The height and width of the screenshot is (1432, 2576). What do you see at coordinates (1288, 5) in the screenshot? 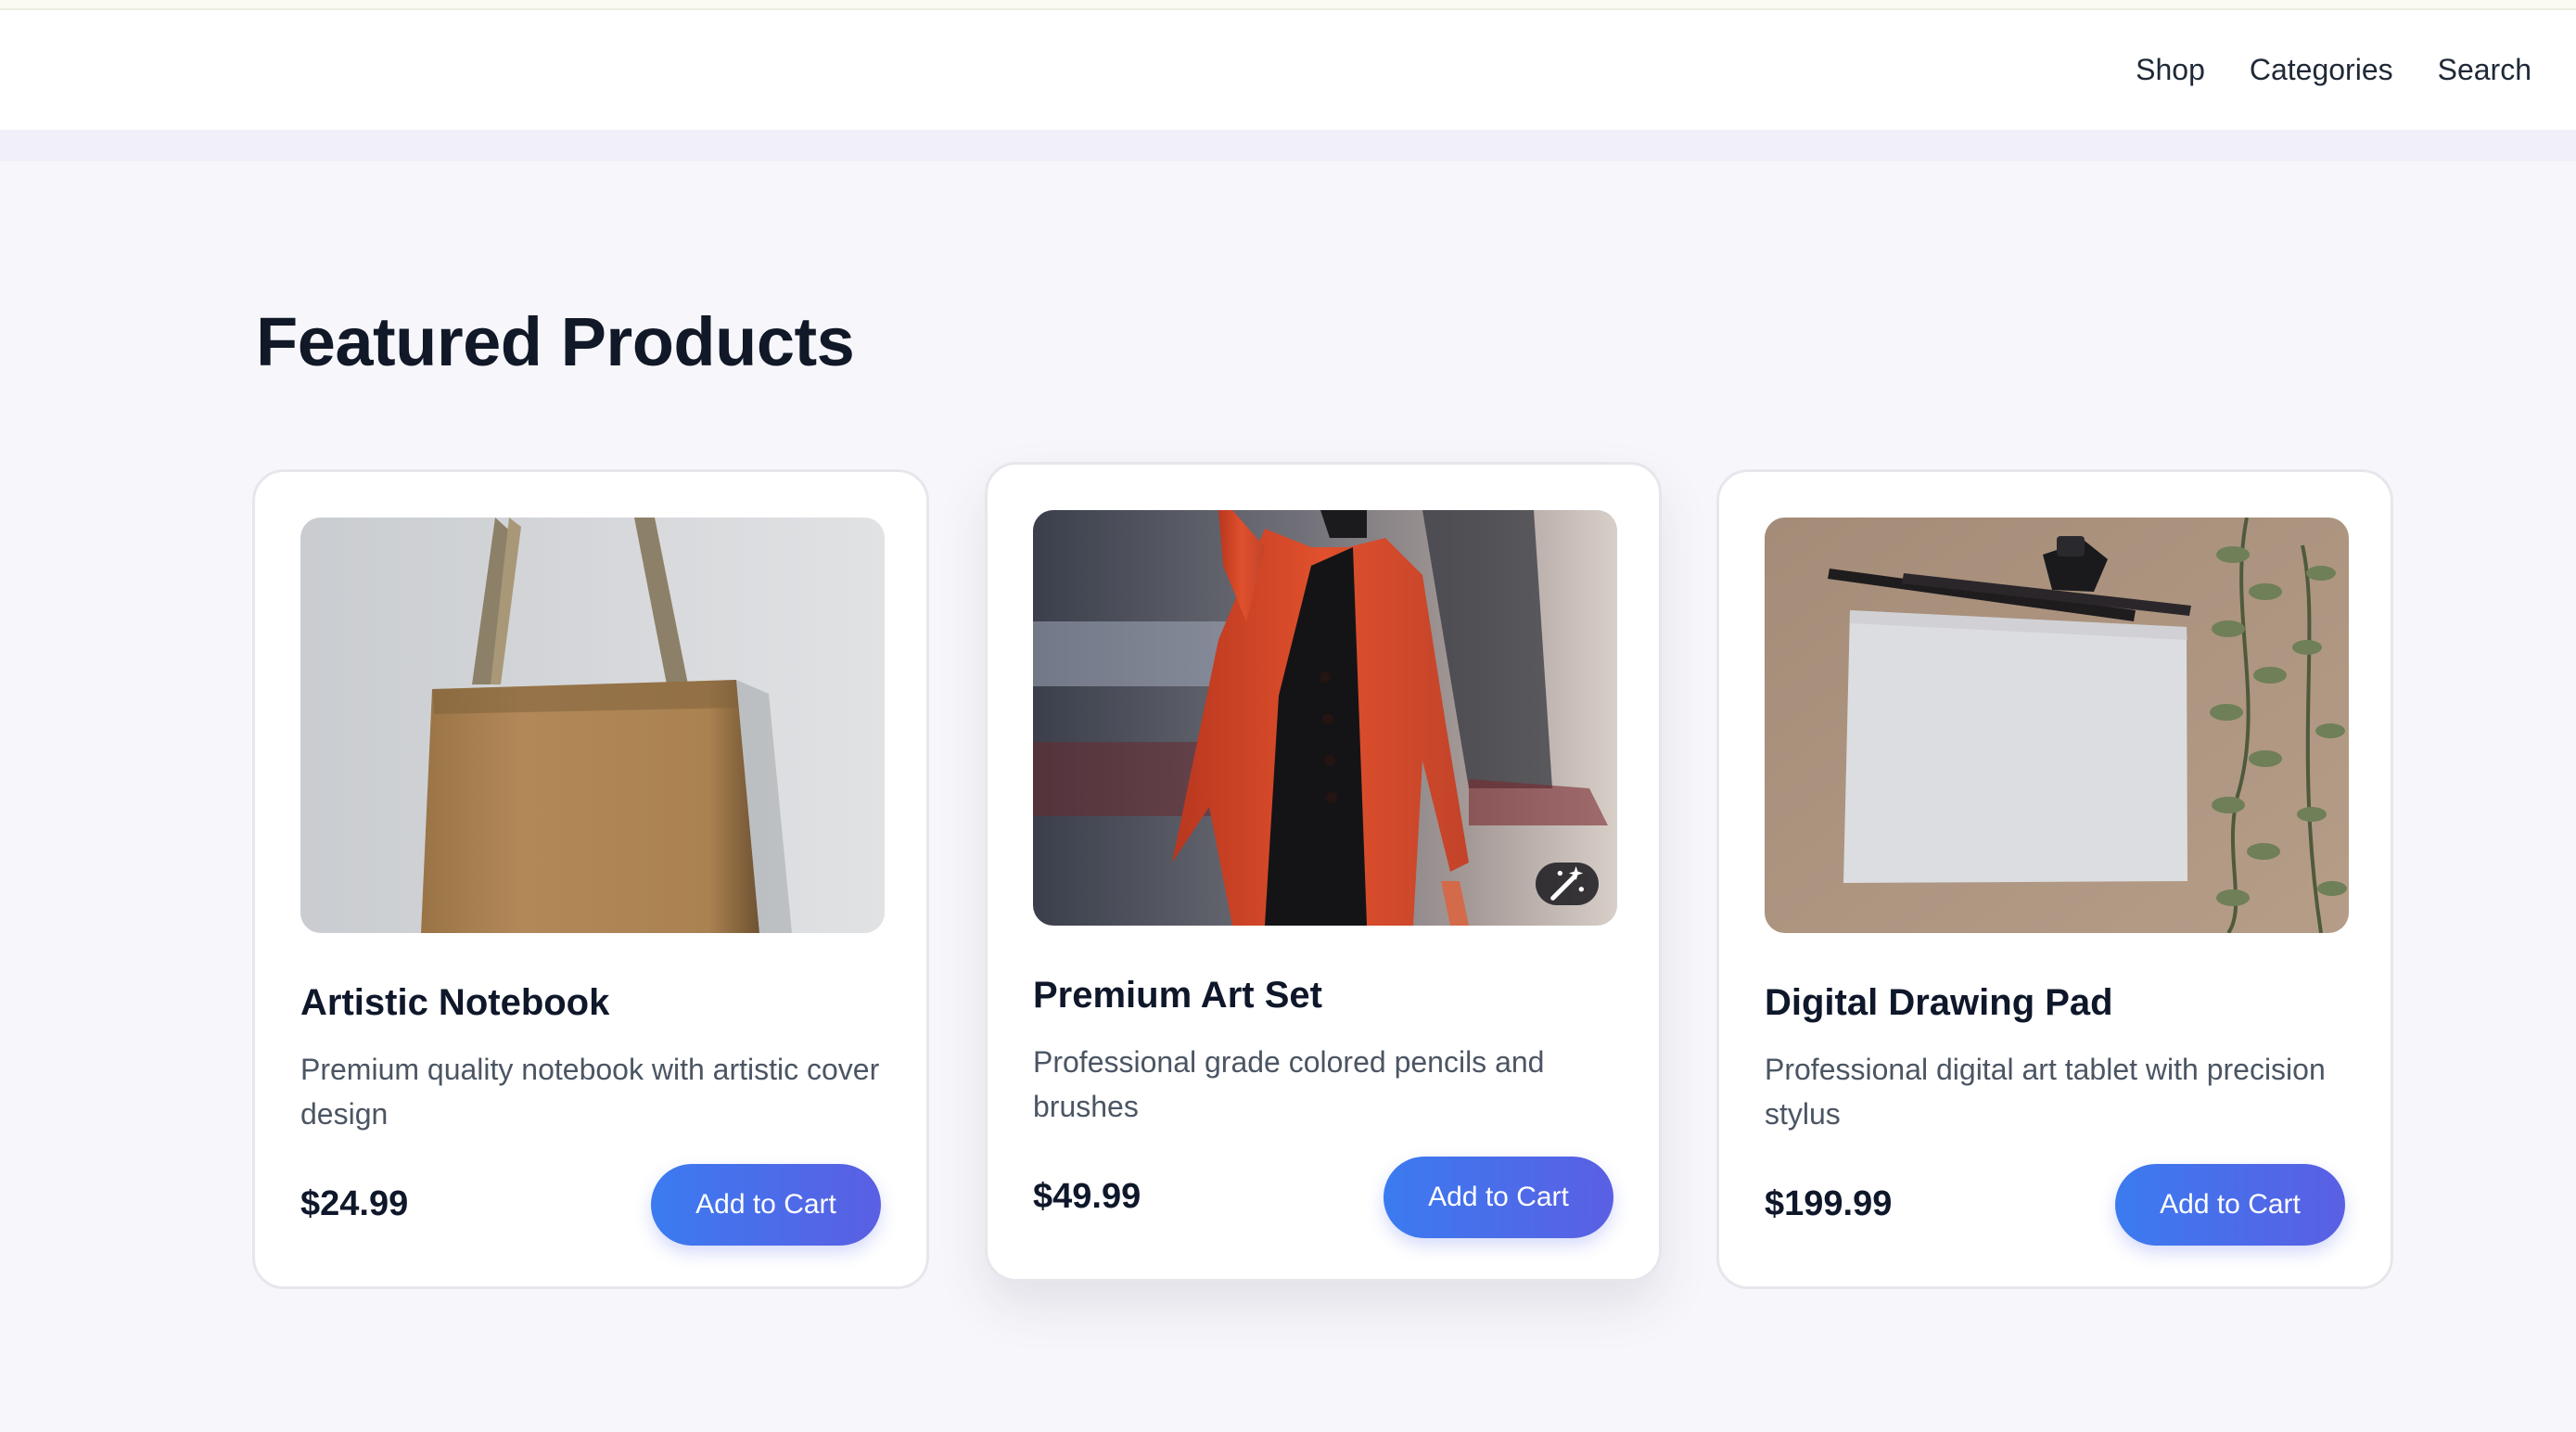
I see `top-strip` at bounding box center [1288, 5].